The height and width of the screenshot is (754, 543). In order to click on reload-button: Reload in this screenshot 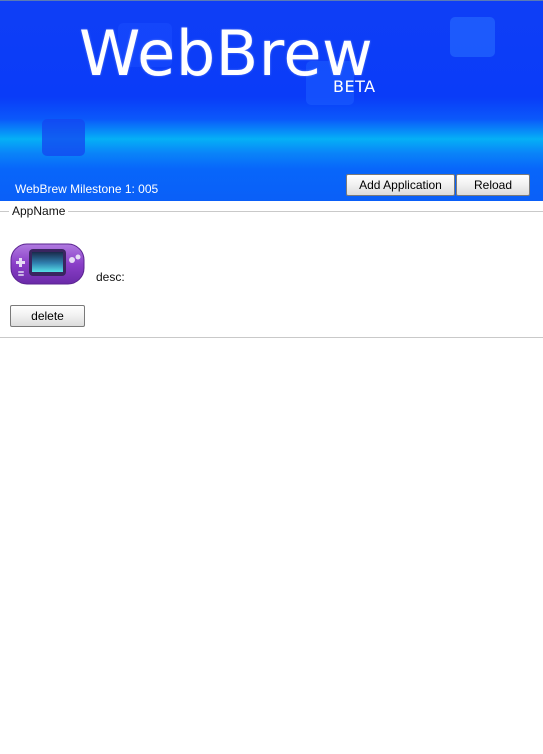, I will do `click(493, 185)`.